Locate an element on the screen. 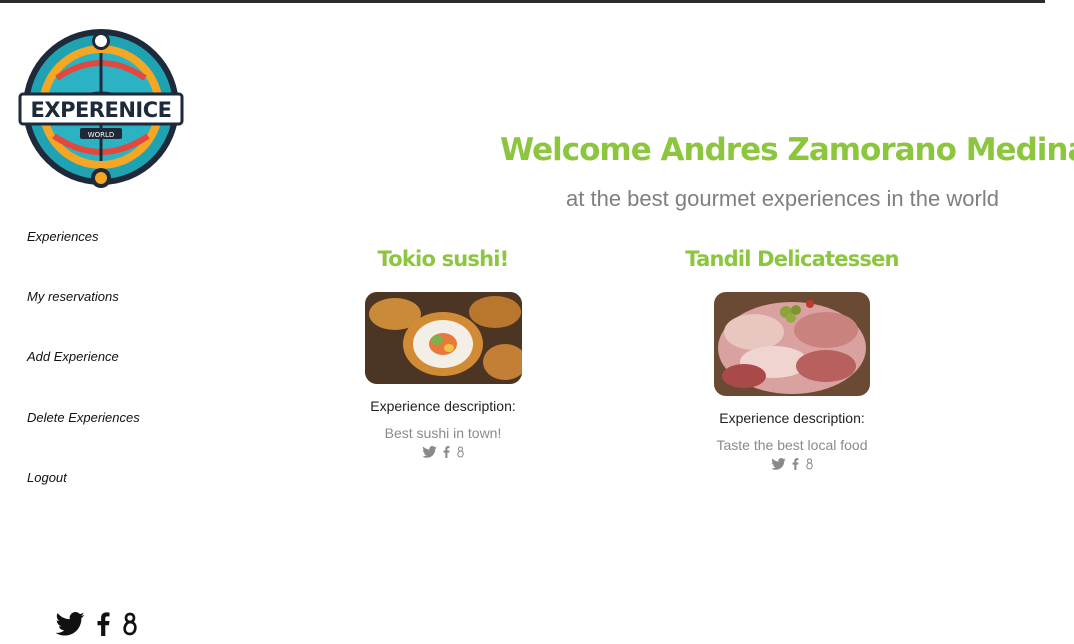 The image size is (1074, 644). nav-my-reservations-link: My reservations is located at coordinates (73, 296).